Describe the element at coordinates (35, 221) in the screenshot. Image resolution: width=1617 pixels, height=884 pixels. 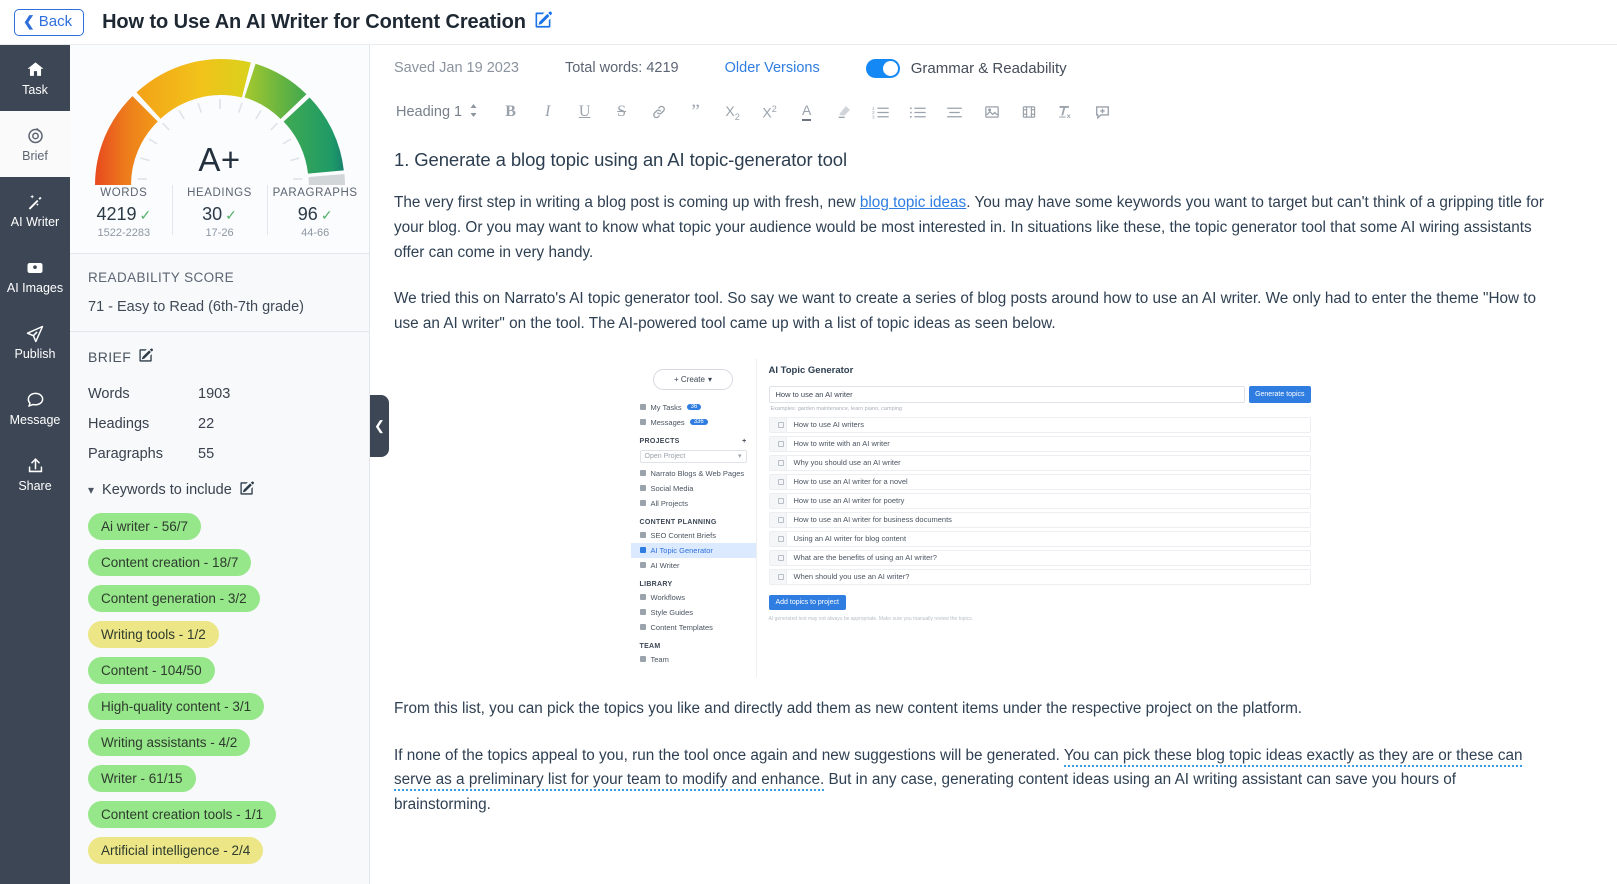
I see `sidebar-item-label: AI Writer` at that location.